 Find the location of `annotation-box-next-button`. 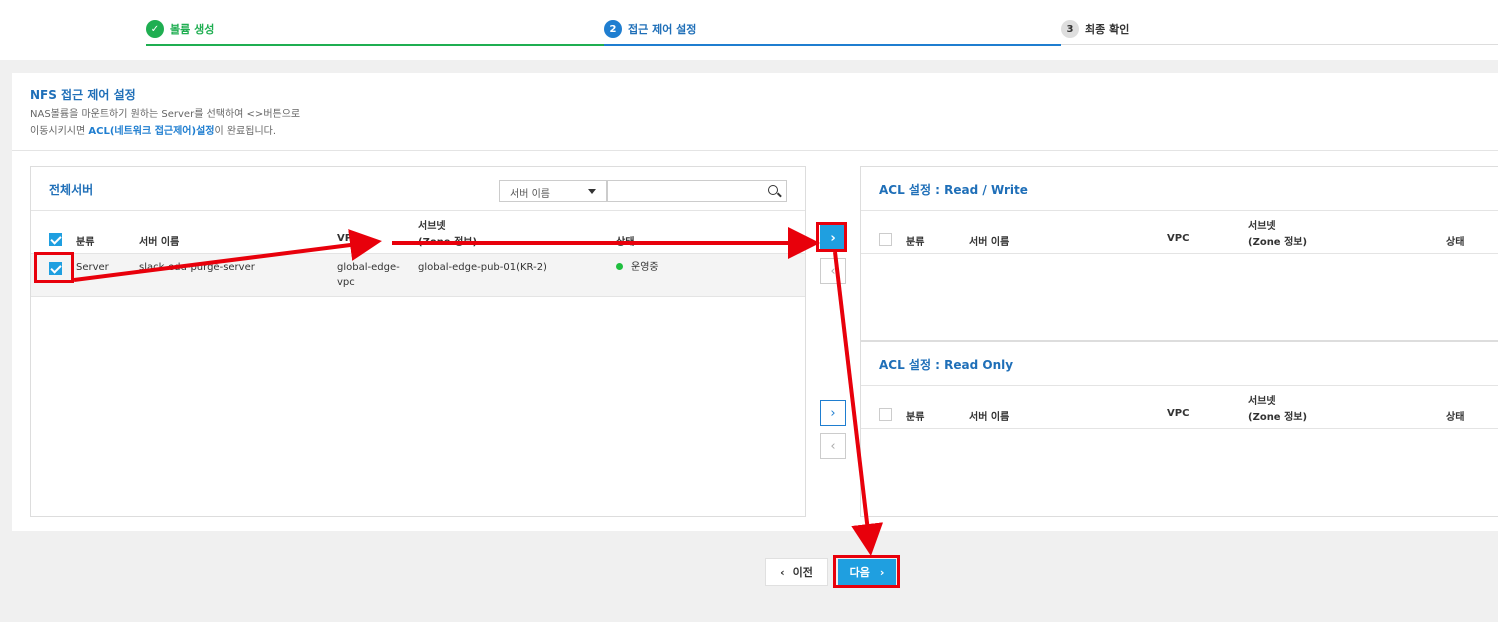

annotation-box-next-button is located at coordinates (866, 571).